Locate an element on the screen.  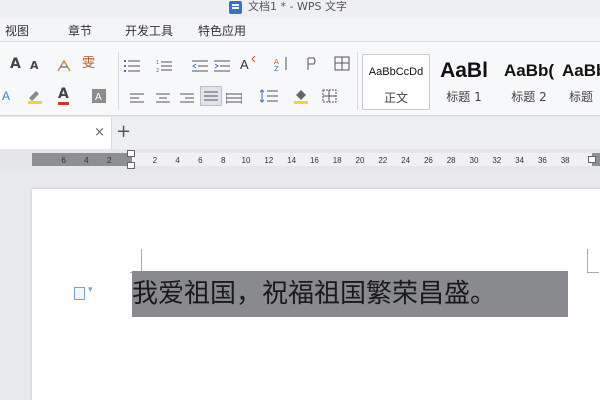
ruler-tick-label: 14 is located at coordinates (291, 160).